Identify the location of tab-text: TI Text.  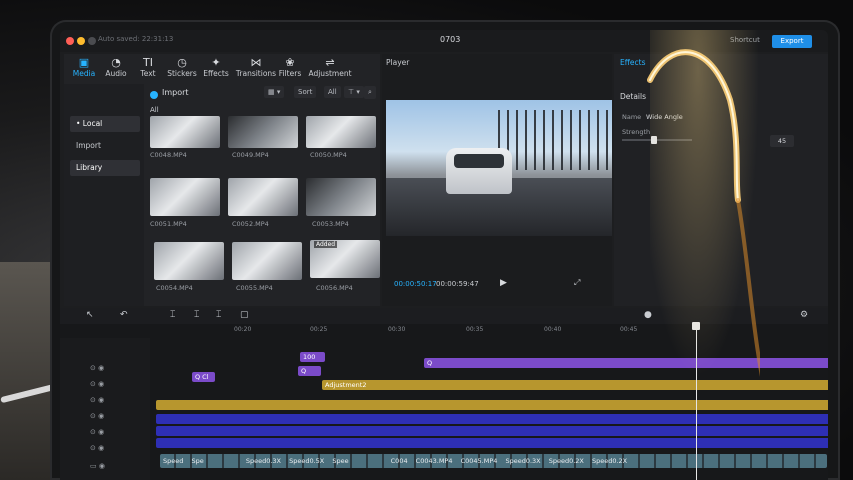
(148, 67).